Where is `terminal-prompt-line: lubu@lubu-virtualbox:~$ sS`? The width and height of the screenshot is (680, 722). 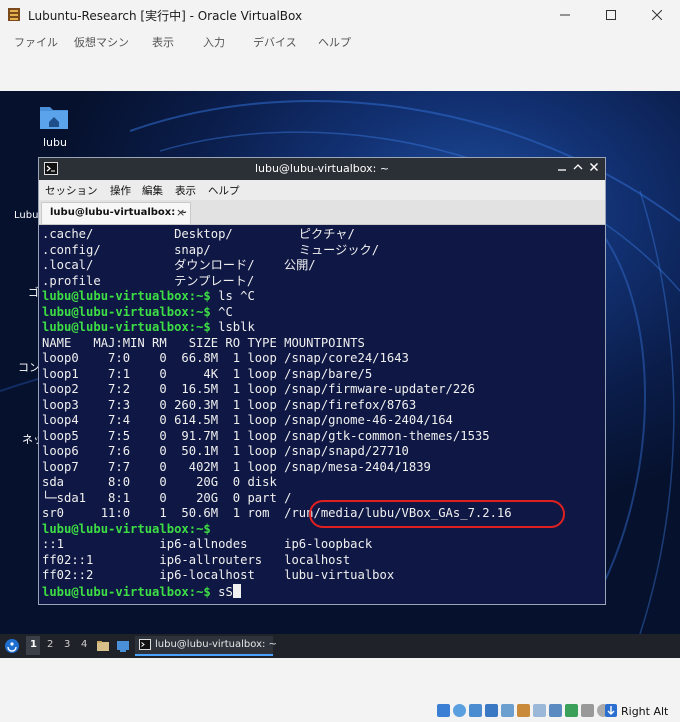 terminal-prompt-line: lubu@lubu-virtualbox:~$ sS is located at coordinates (141, 591).